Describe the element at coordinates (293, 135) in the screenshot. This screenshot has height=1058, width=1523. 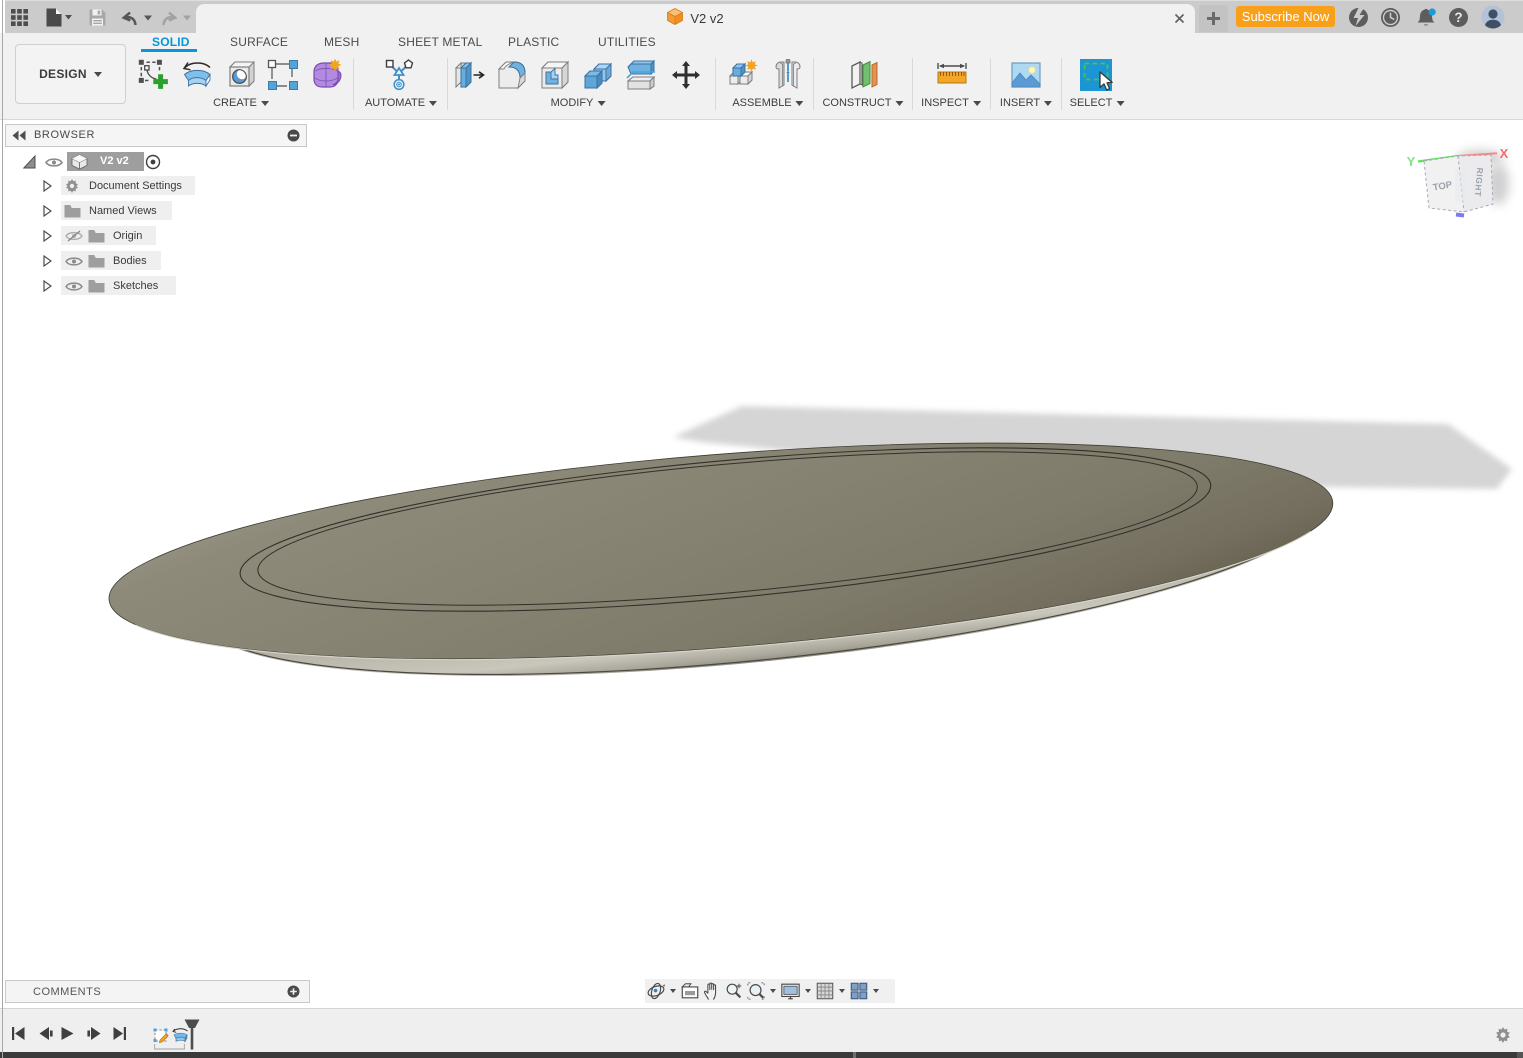
I see `minimize-panel-icon` at that location.